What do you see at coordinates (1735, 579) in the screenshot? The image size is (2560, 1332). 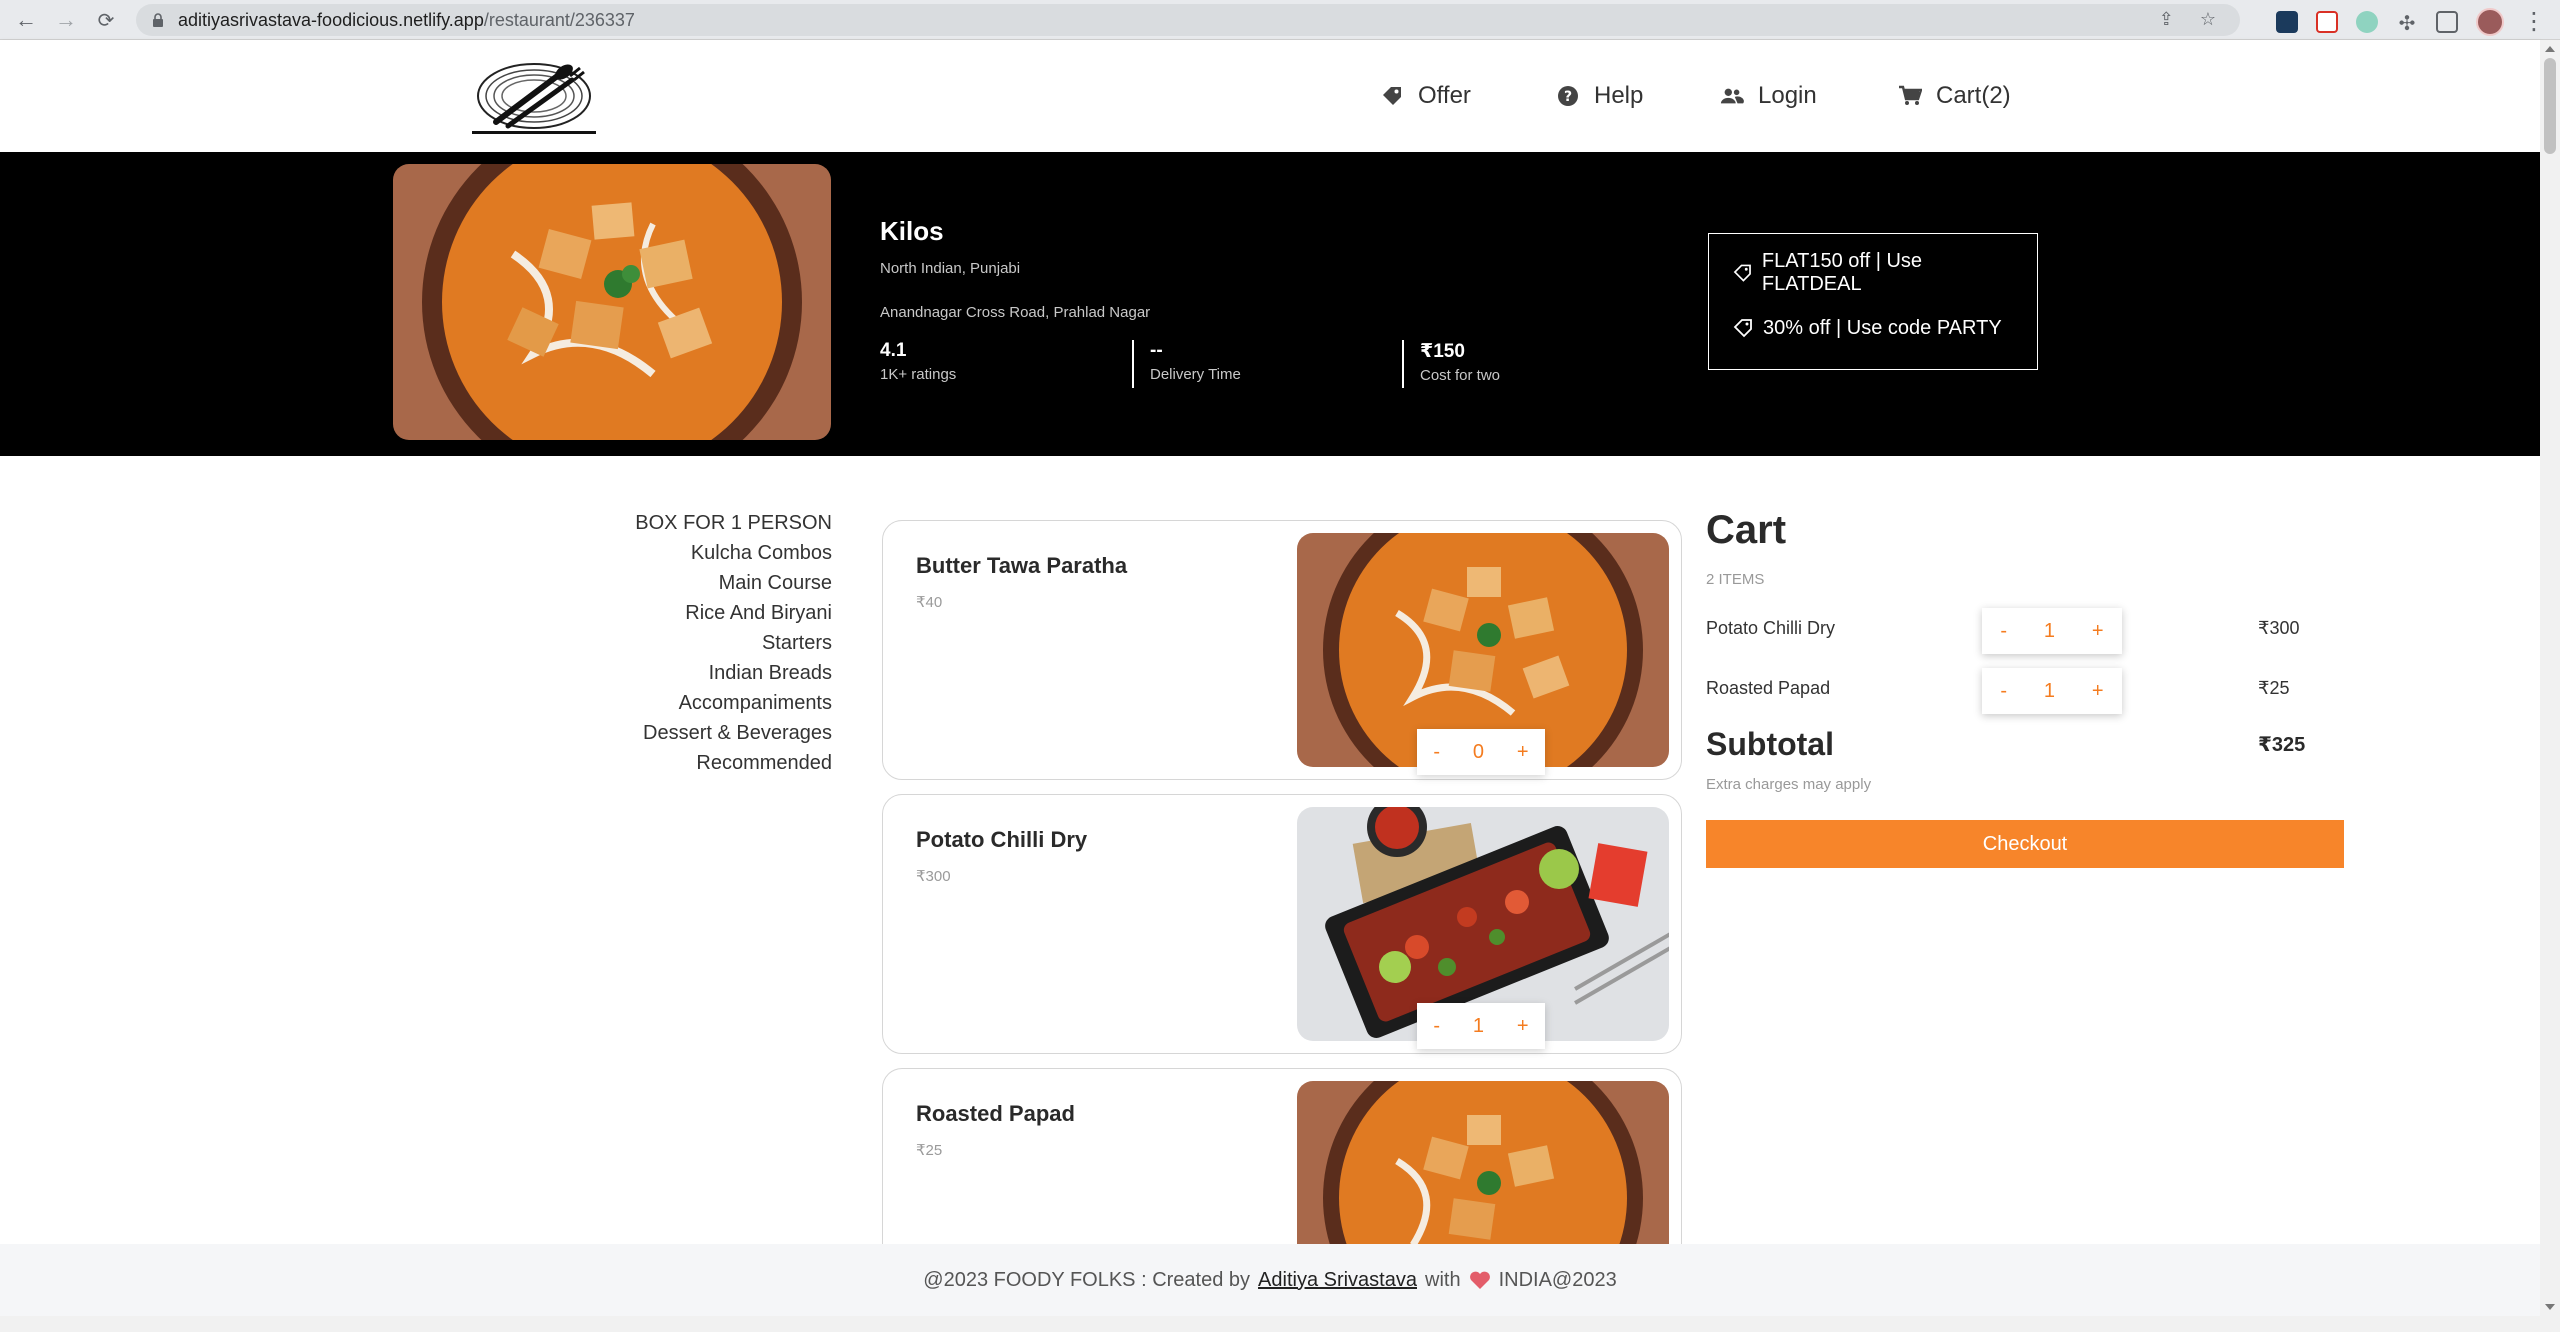 I see `cart-item-count: 2 ITEMS` at bounding box center [1735, 579].